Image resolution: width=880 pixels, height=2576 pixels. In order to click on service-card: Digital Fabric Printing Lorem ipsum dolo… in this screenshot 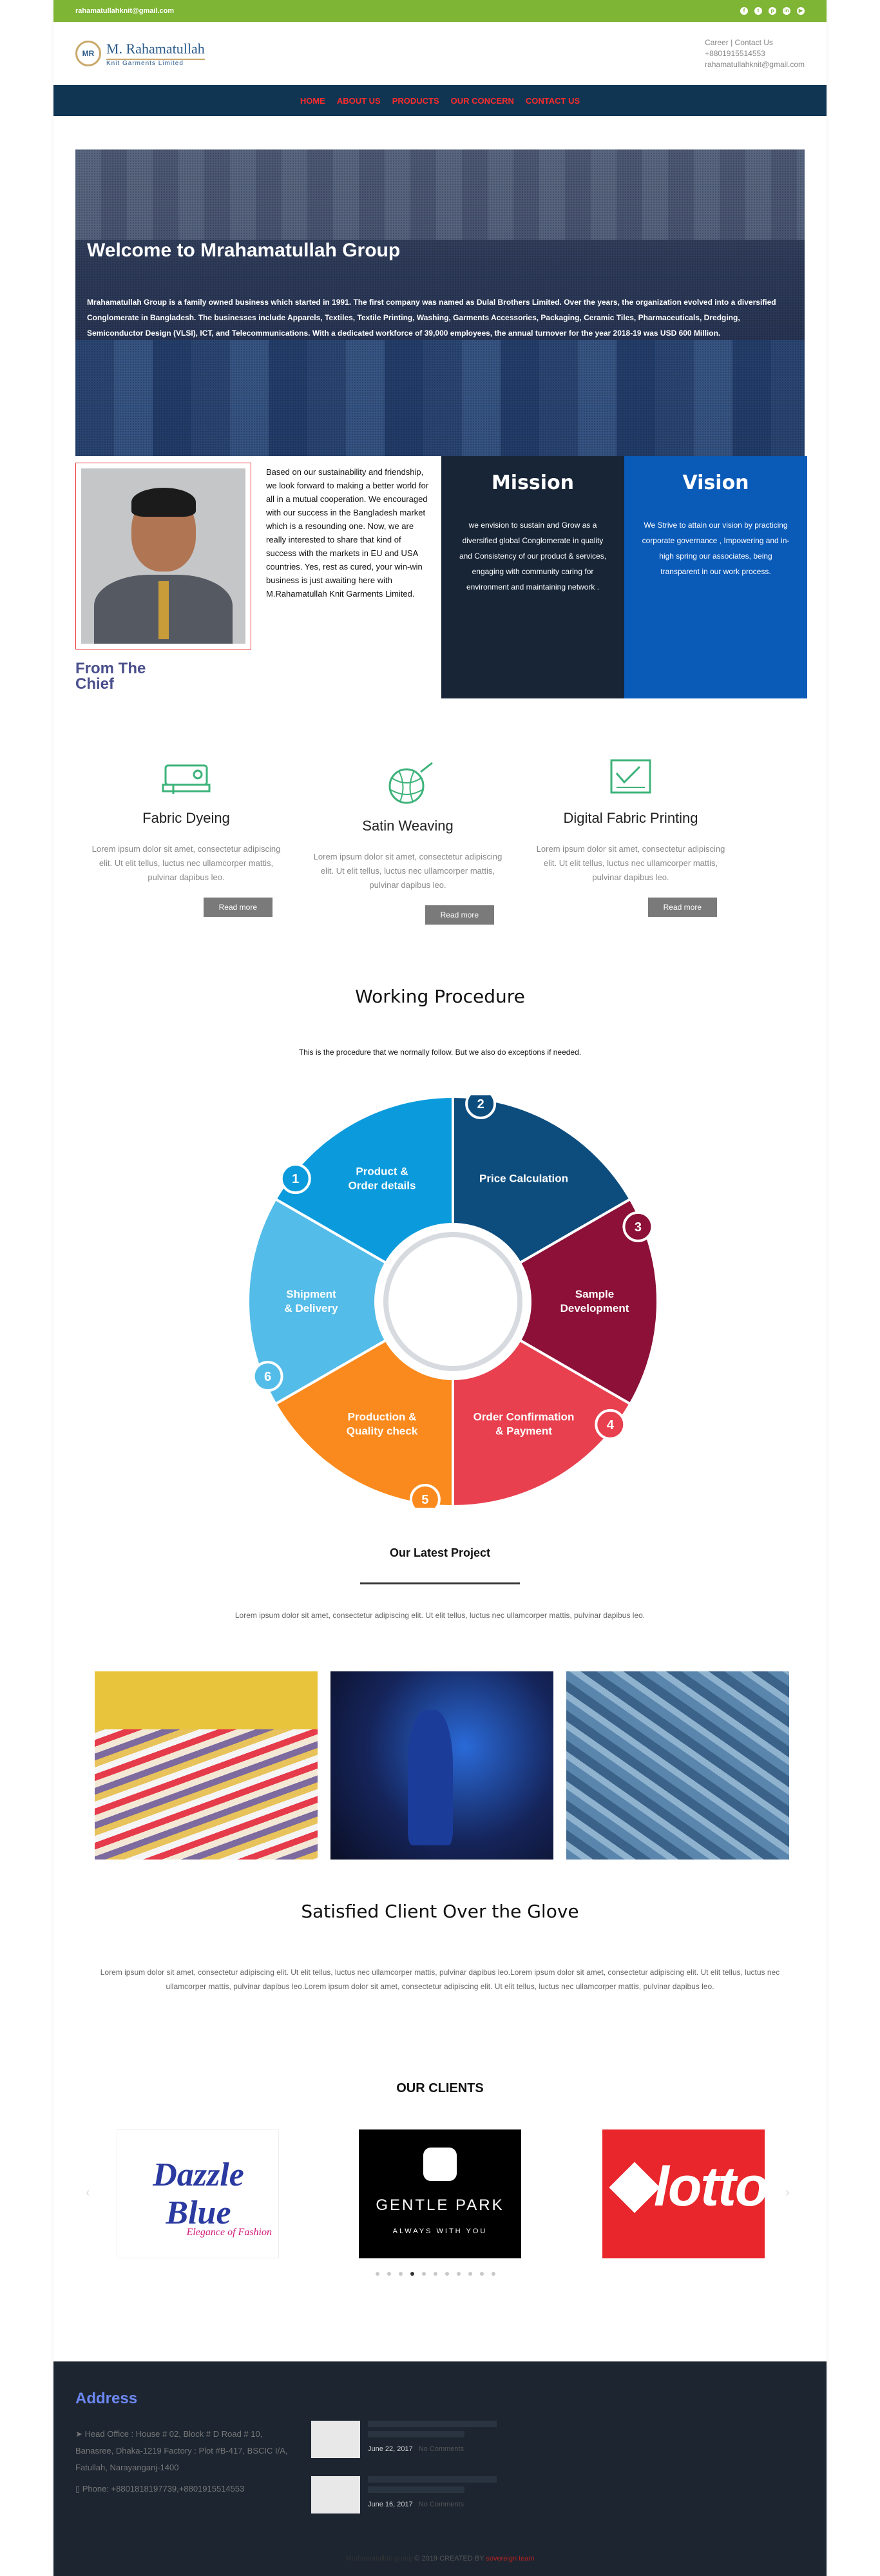, I will do `click(630, 836)`.